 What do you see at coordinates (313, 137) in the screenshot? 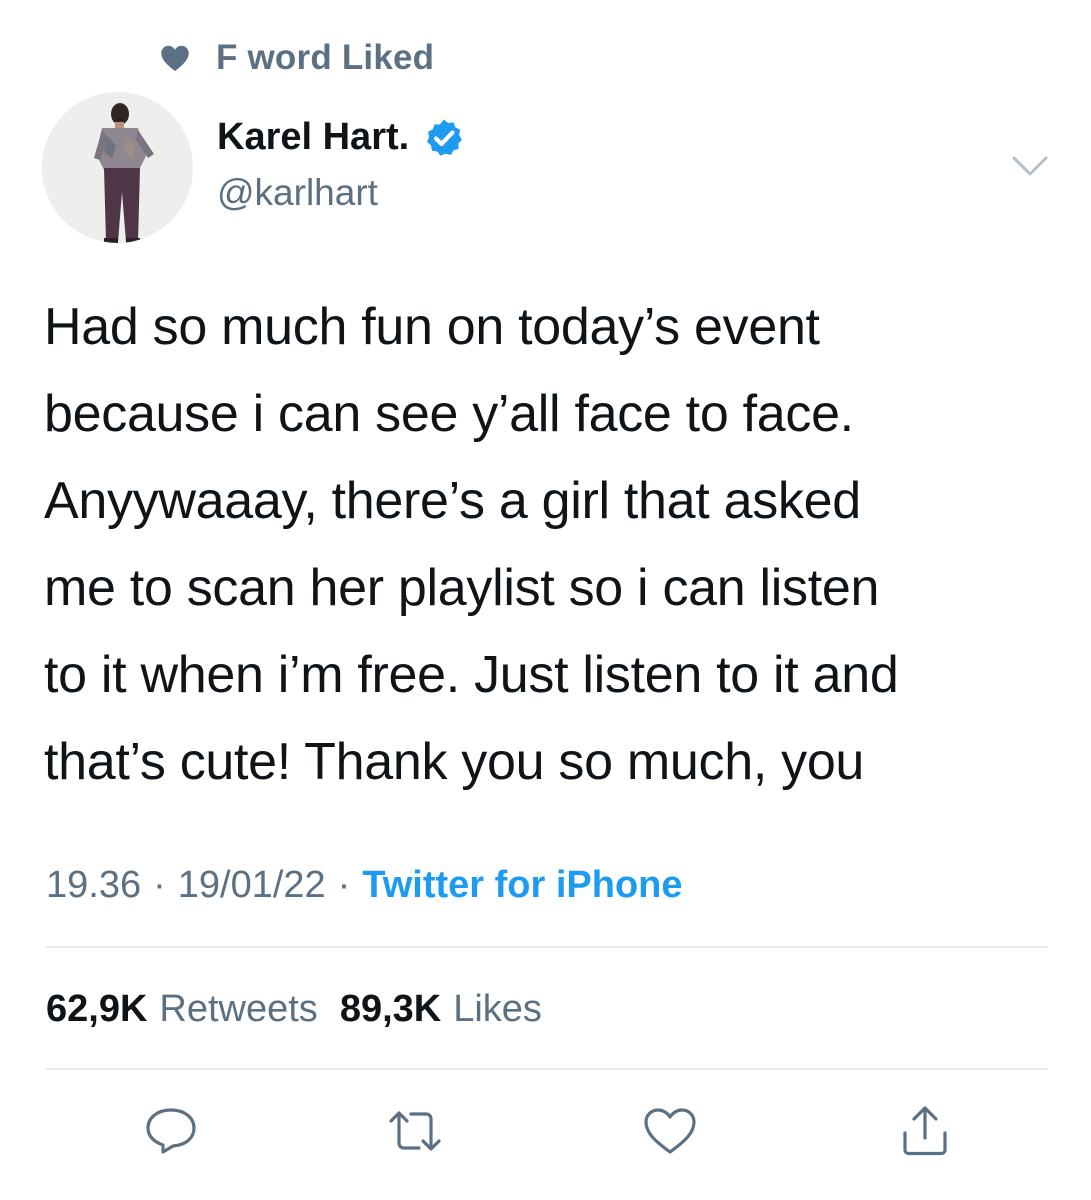
I see `author-name-text: Karel Hart.` at bounding box center [313, 137].